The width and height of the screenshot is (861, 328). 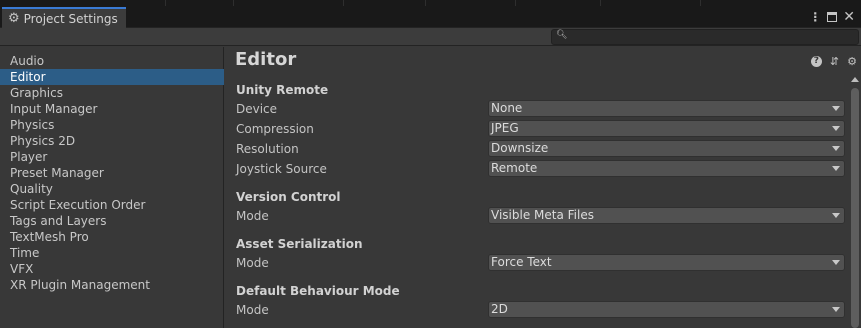 I want to click on resolution-dropdown: Downsize, so click(x=666, y=148).